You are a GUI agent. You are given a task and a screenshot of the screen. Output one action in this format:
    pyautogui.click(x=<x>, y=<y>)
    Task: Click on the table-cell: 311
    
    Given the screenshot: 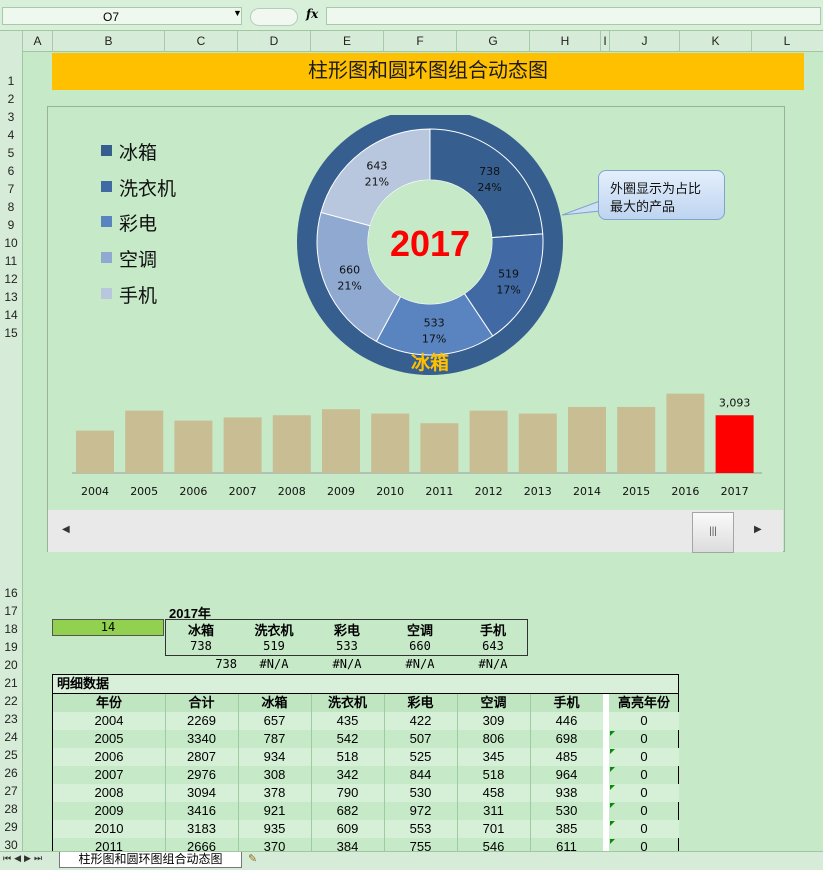 What is the action you would take?
    pyautogui.click(x=493, y=811)
    